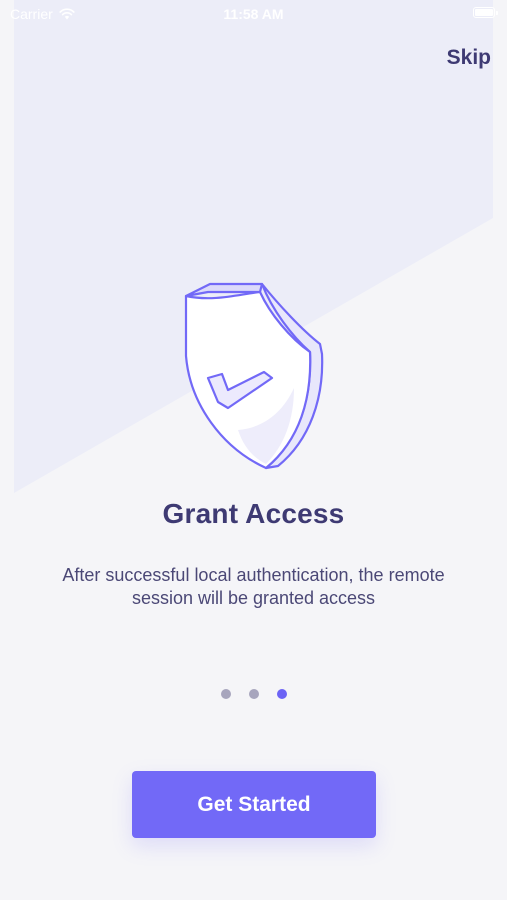 The width and height of the screenshot is (507, 900). Describe the element at coordinates (254, 804) in the screenshot. I see `get-started-button: Get Started` at that location.